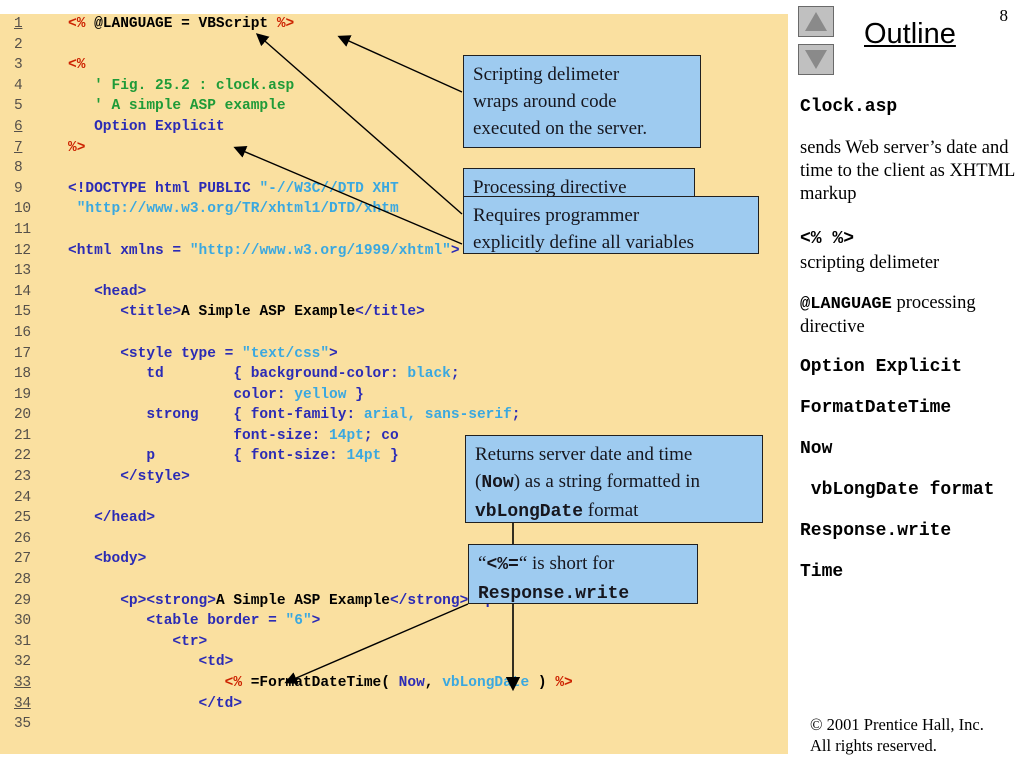 The image size is (1024, 768). I want to click on code-token: ' A simple ASP example, so click(177, 106).